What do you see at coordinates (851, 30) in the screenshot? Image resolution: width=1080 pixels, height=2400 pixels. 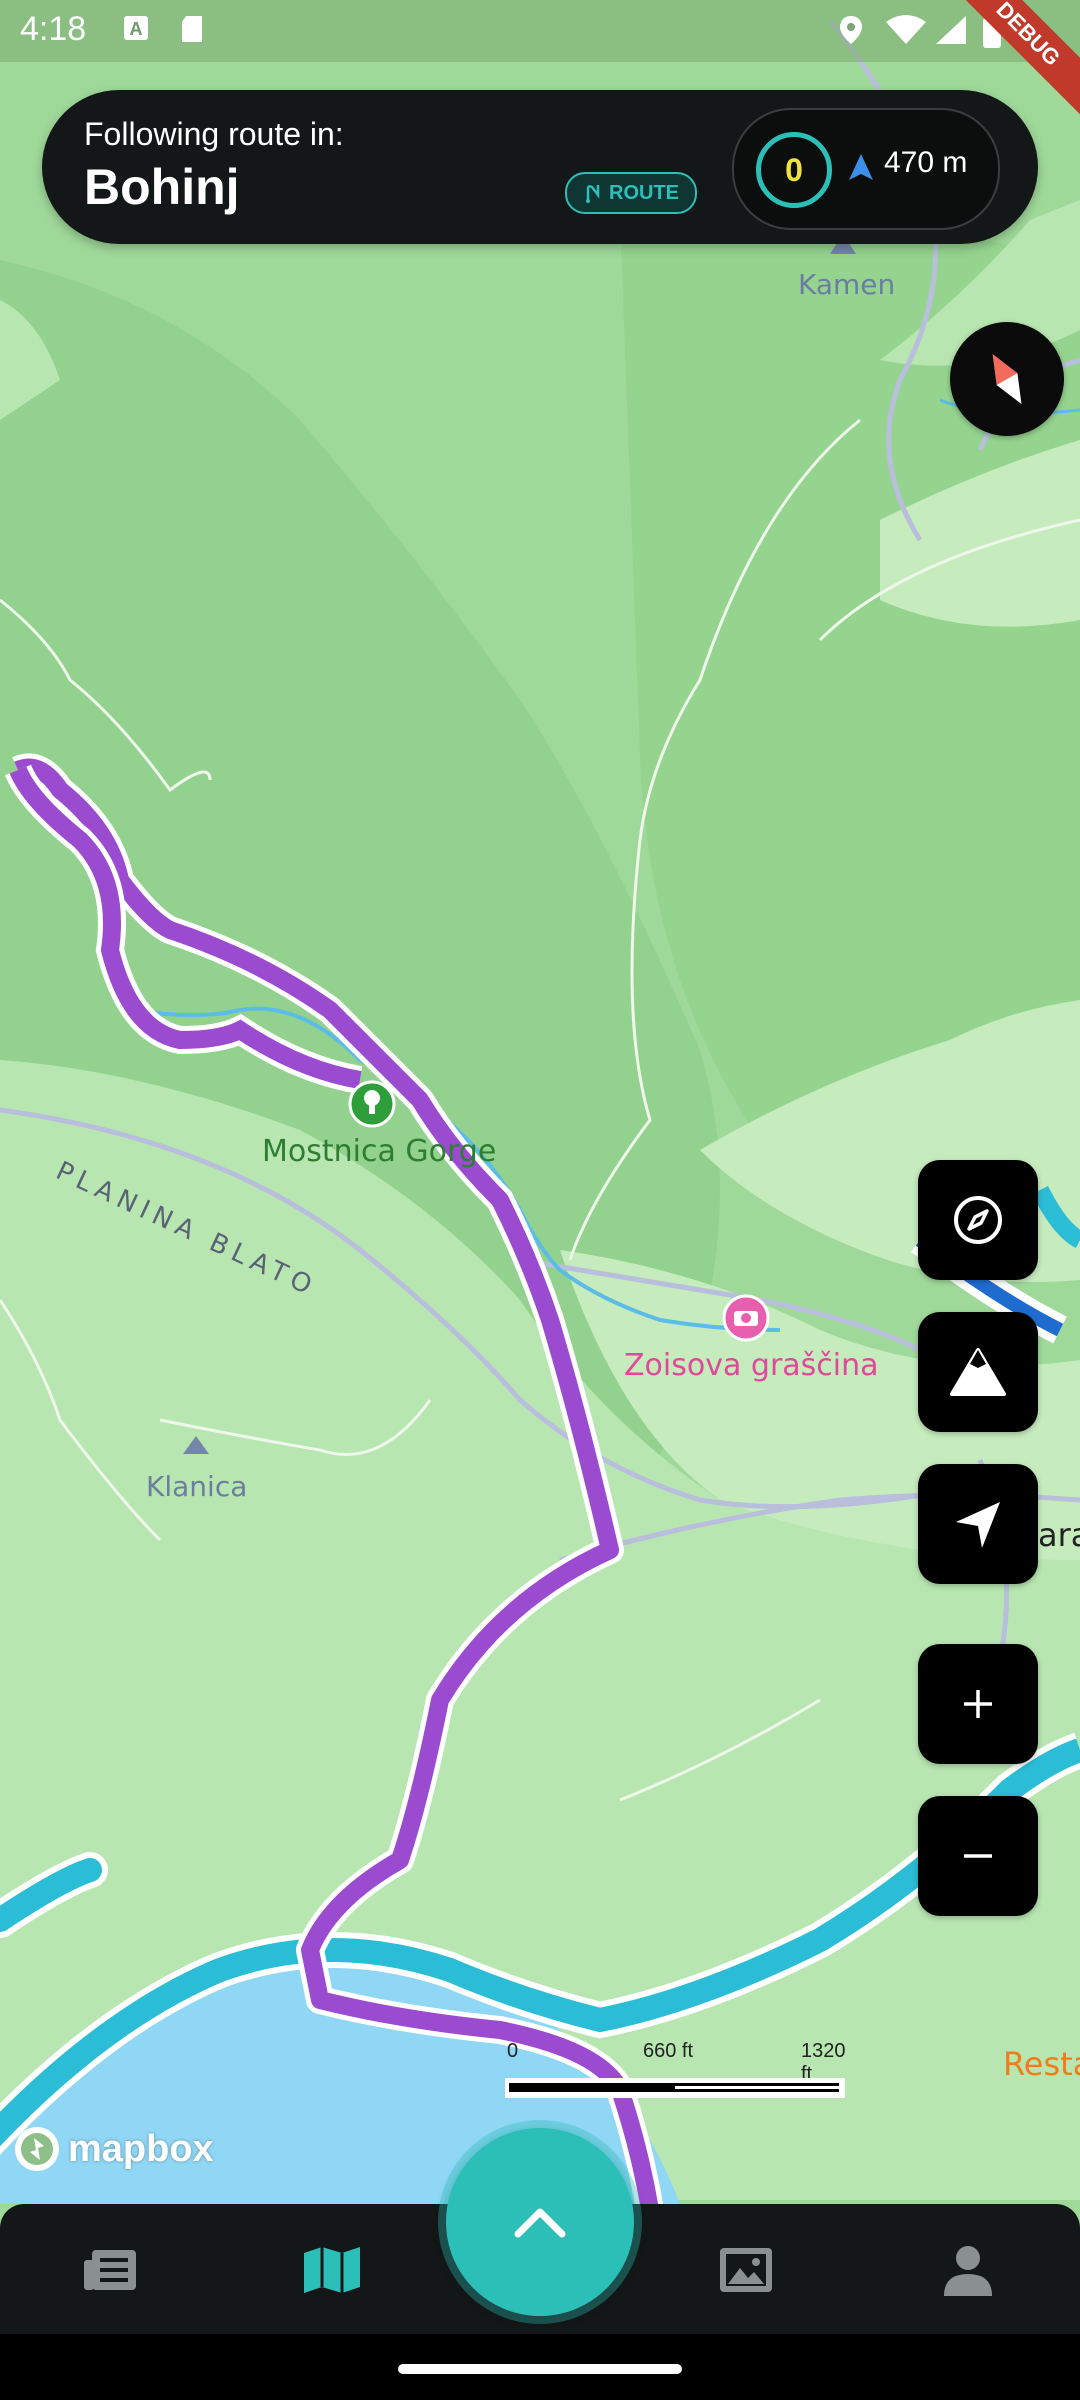 I see `location-icon` at bounding box center [851, 30].